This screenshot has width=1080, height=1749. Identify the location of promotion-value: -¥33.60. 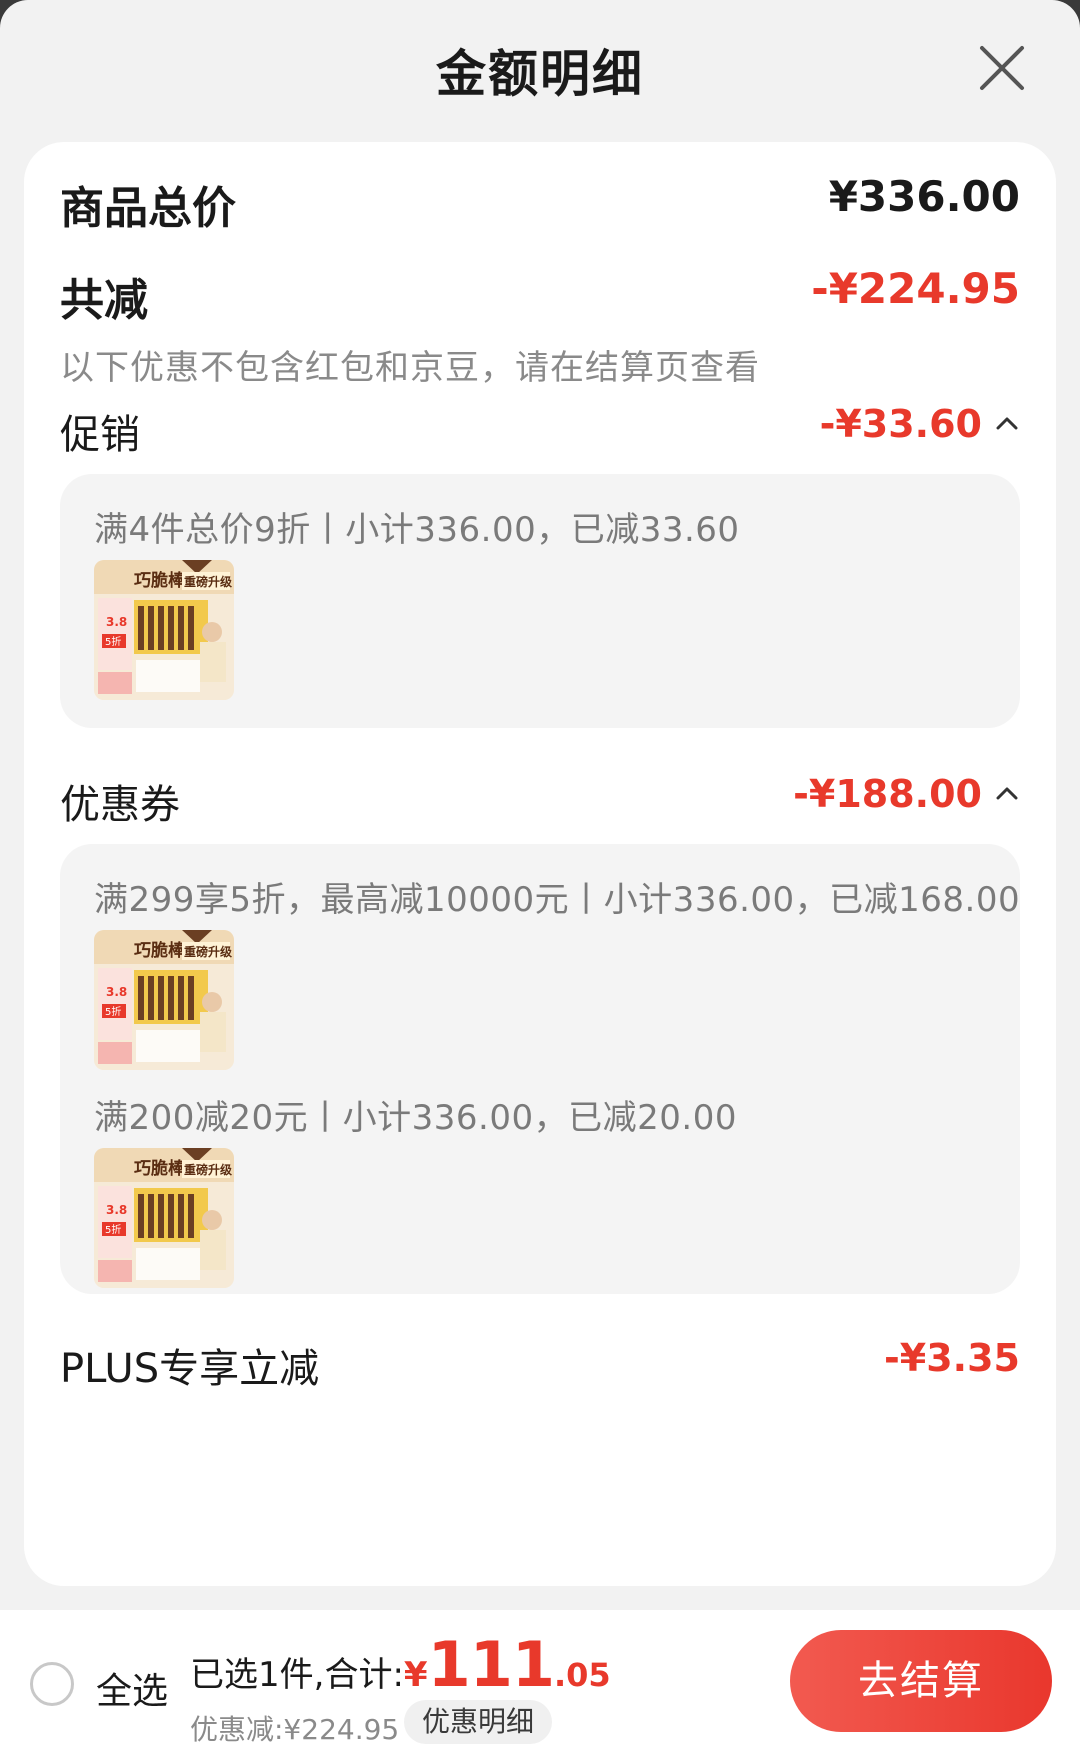
(900, 424).